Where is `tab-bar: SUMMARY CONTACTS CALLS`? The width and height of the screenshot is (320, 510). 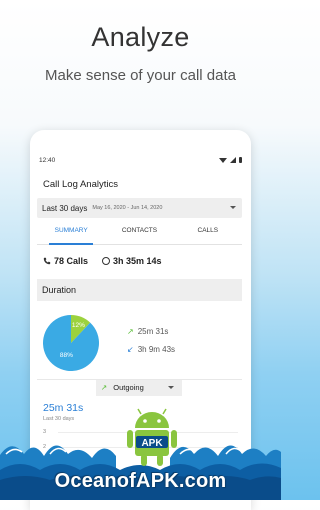
tab-bar: SUMMARY CONTACTS CALLS is located at coordinates (139, 234).